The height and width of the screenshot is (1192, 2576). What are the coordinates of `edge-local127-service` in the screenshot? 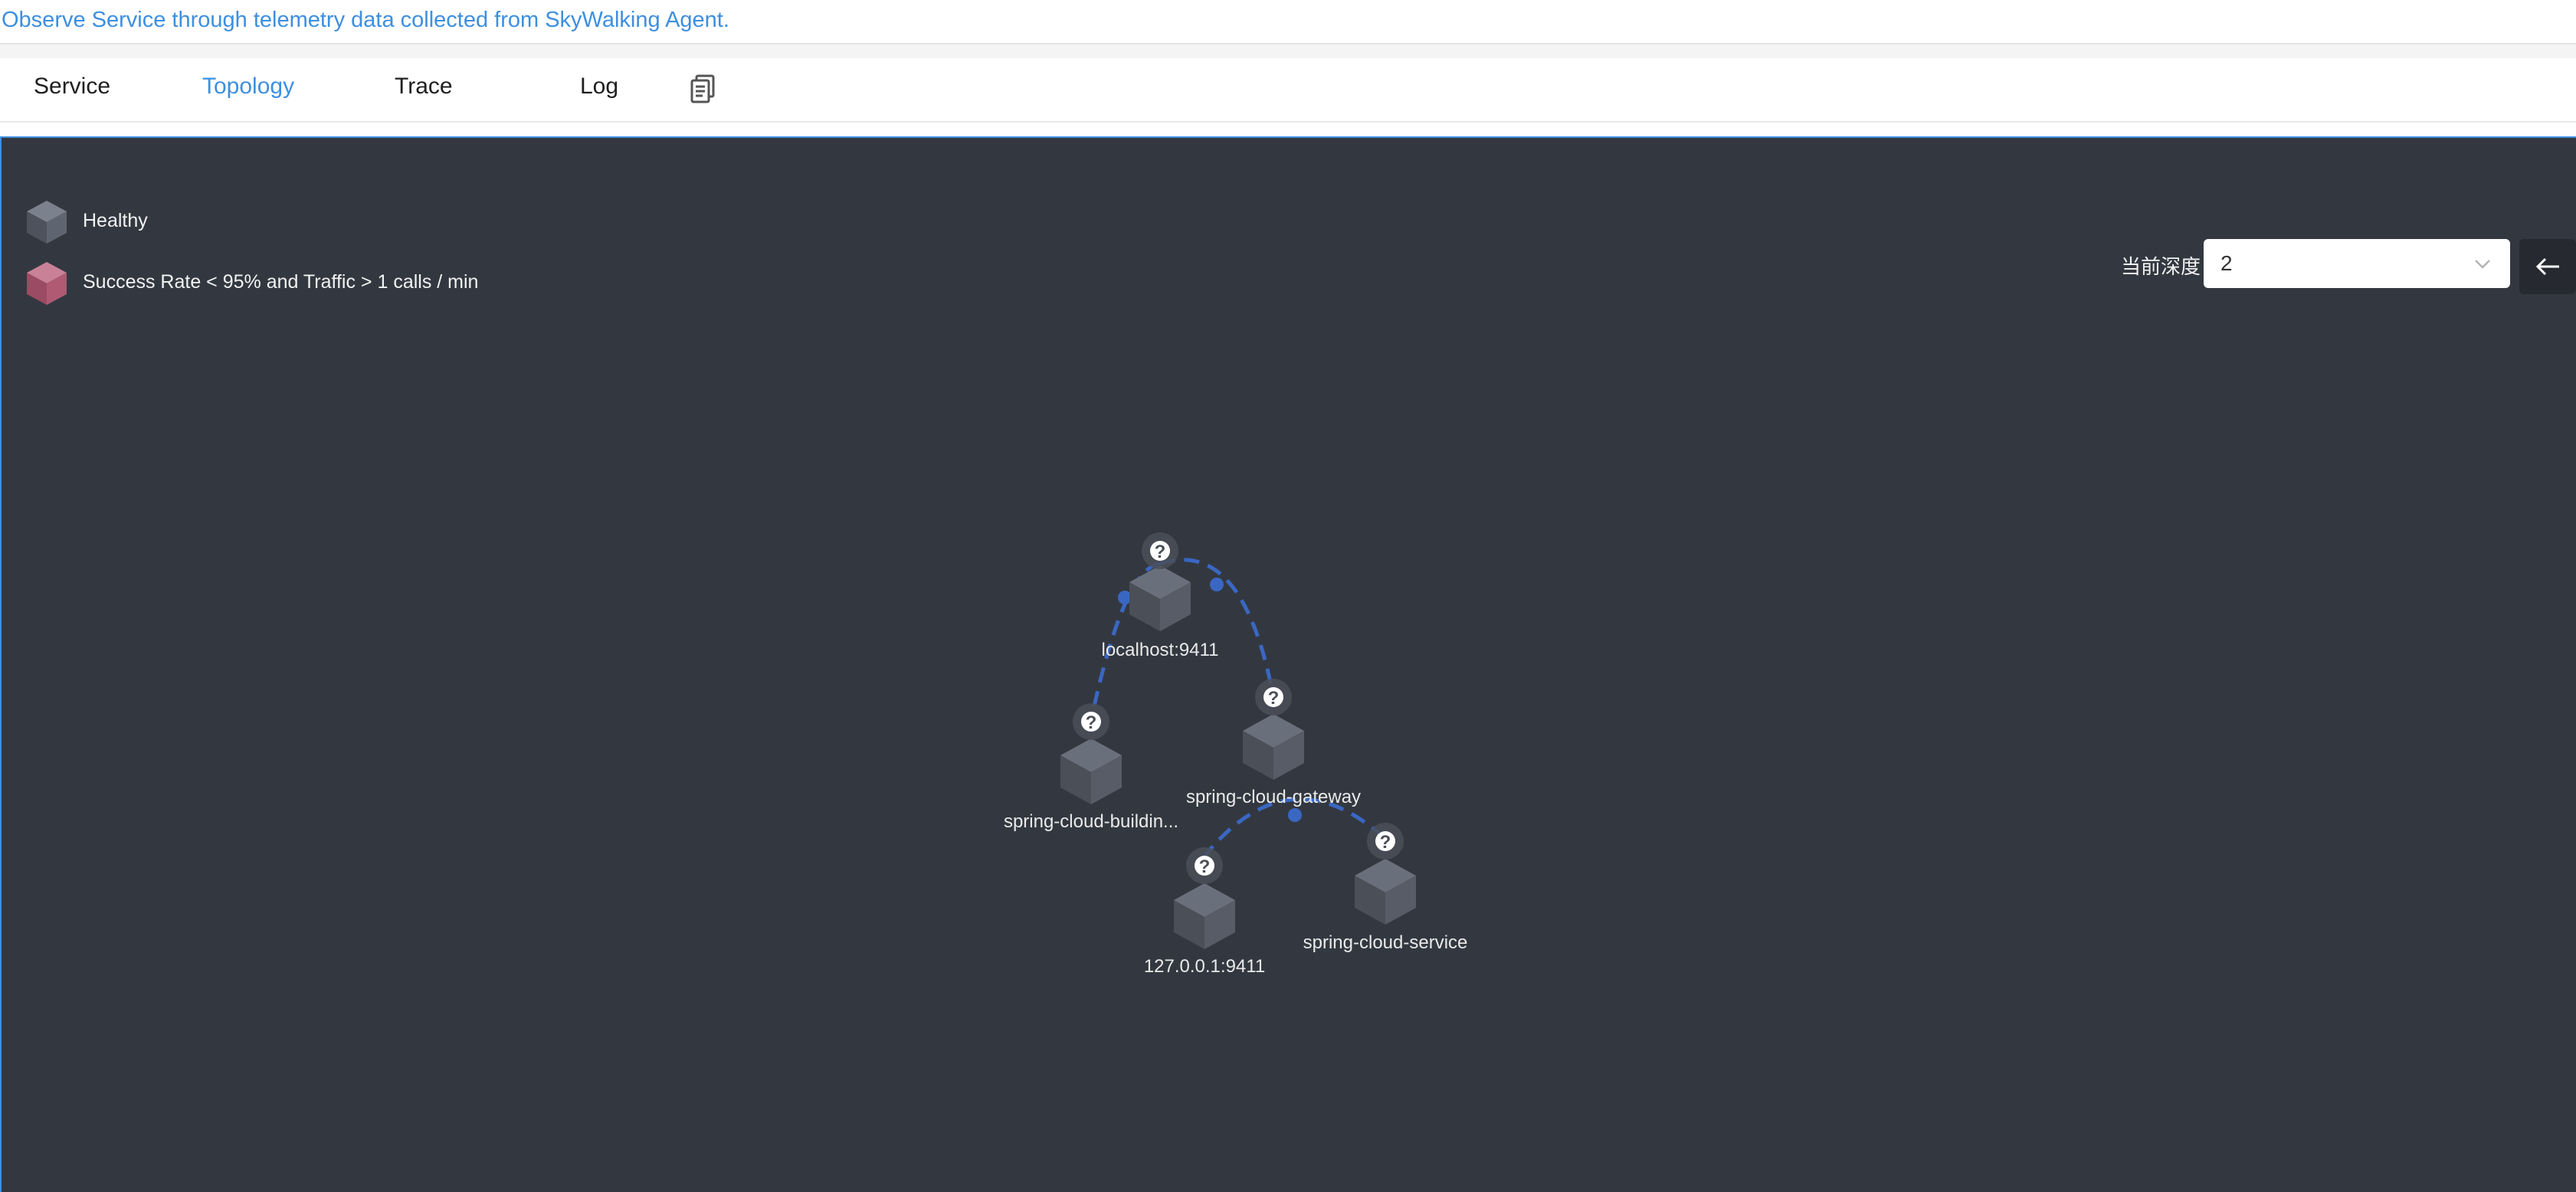 It's located at (1294, 828).